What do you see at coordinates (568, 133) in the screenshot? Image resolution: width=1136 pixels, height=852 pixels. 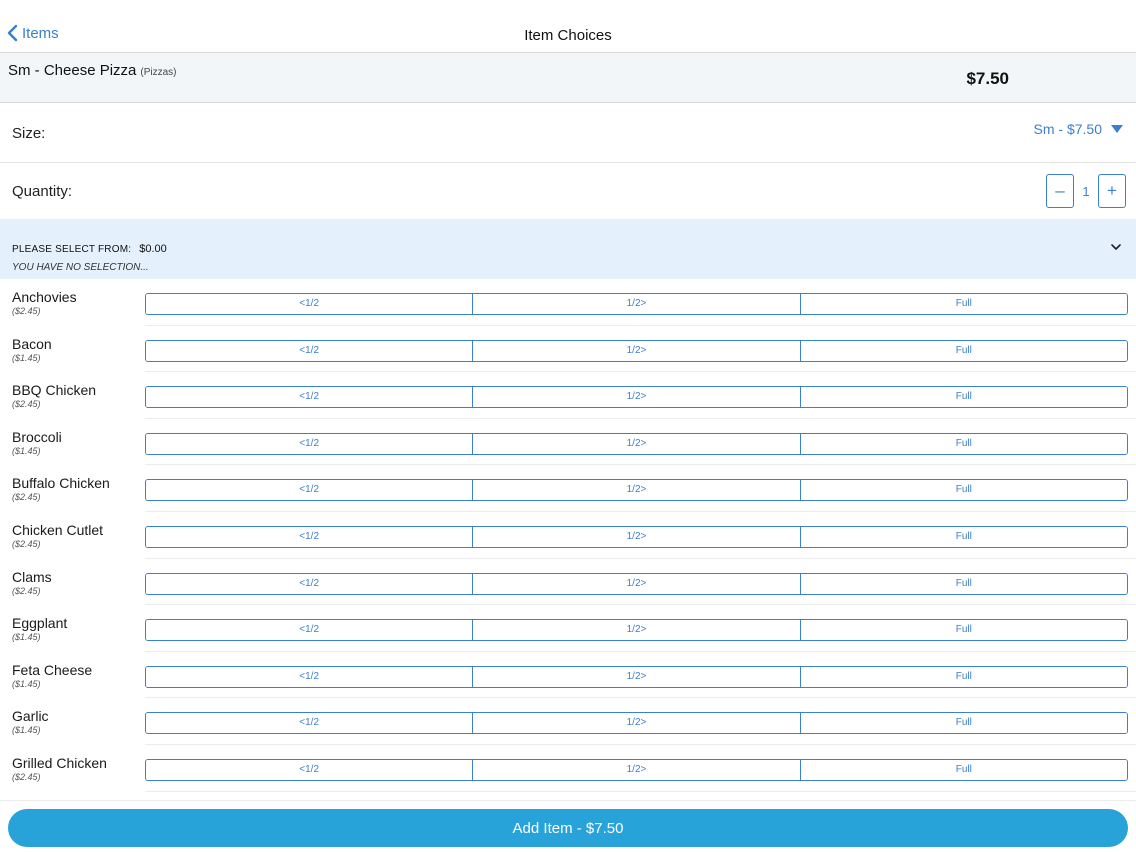 I see `size-row: Size: Sm - $7.50` at bounding box center [568, 133].